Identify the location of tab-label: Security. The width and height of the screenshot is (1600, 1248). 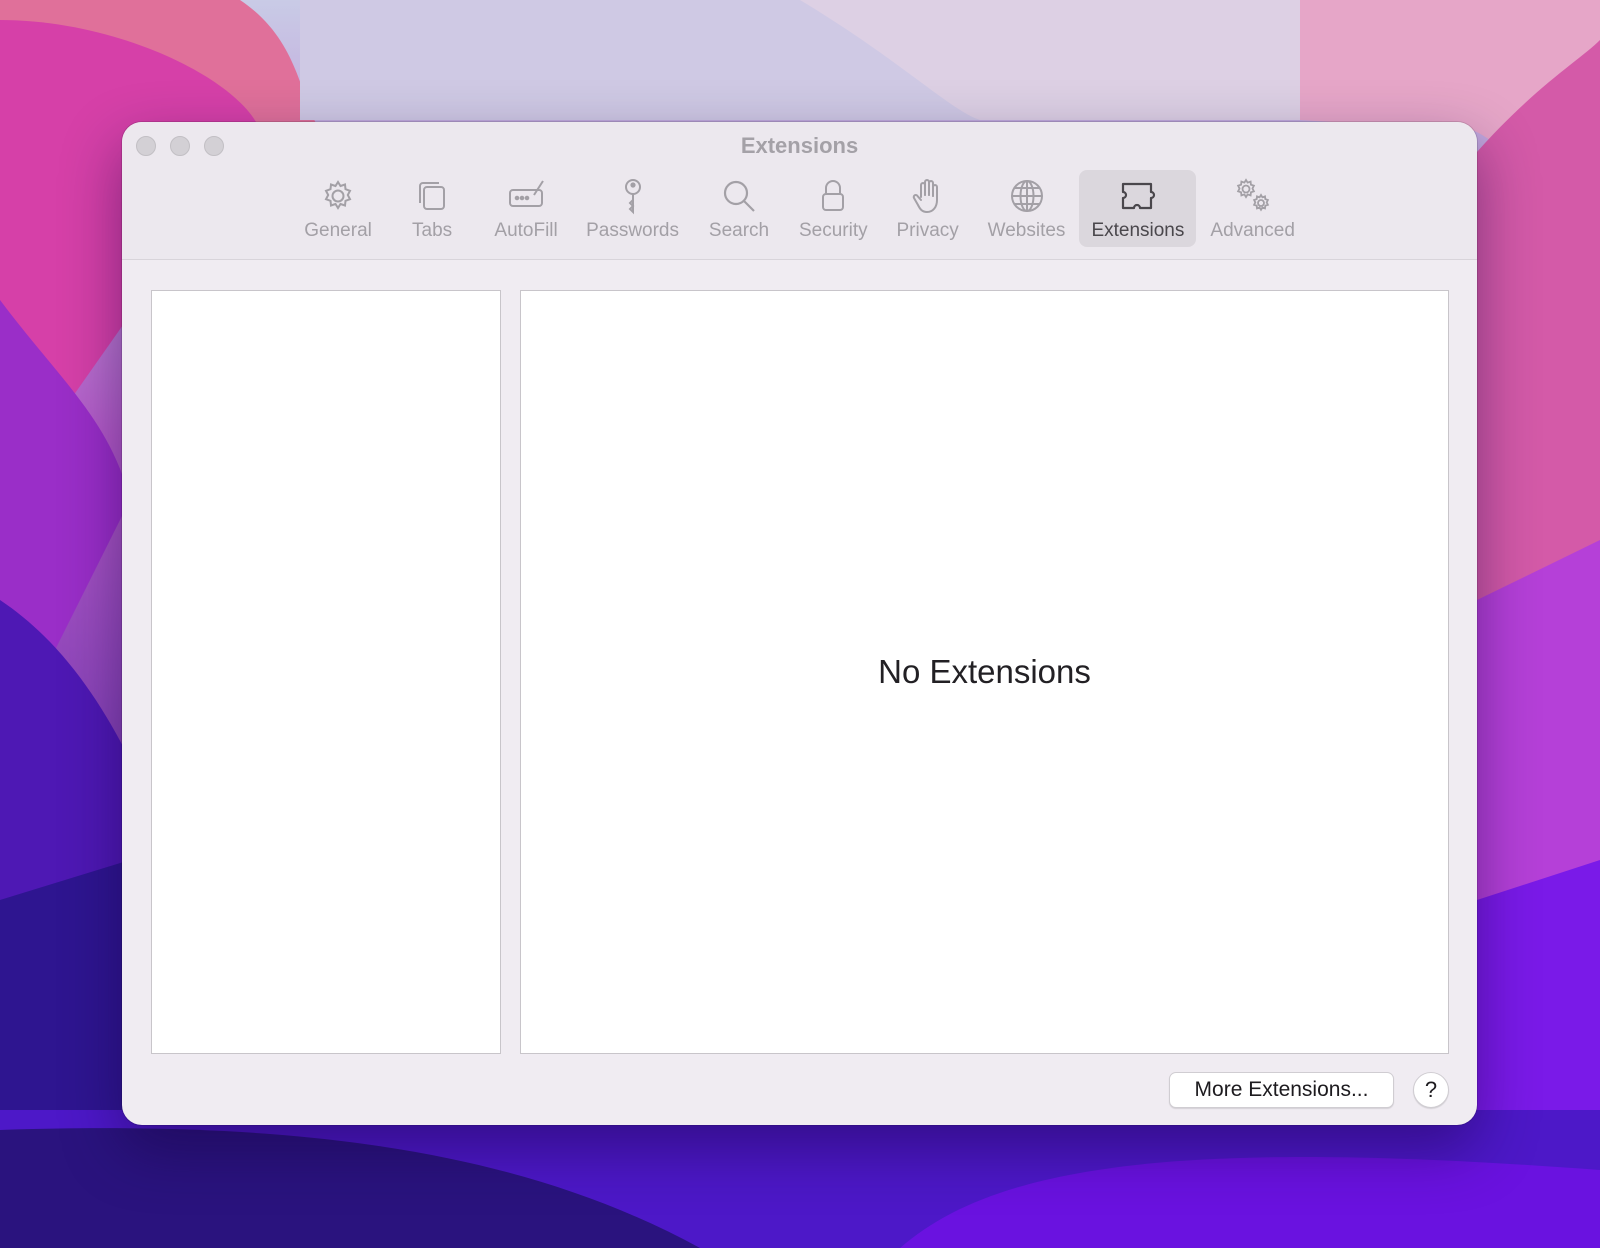
(833, 230).